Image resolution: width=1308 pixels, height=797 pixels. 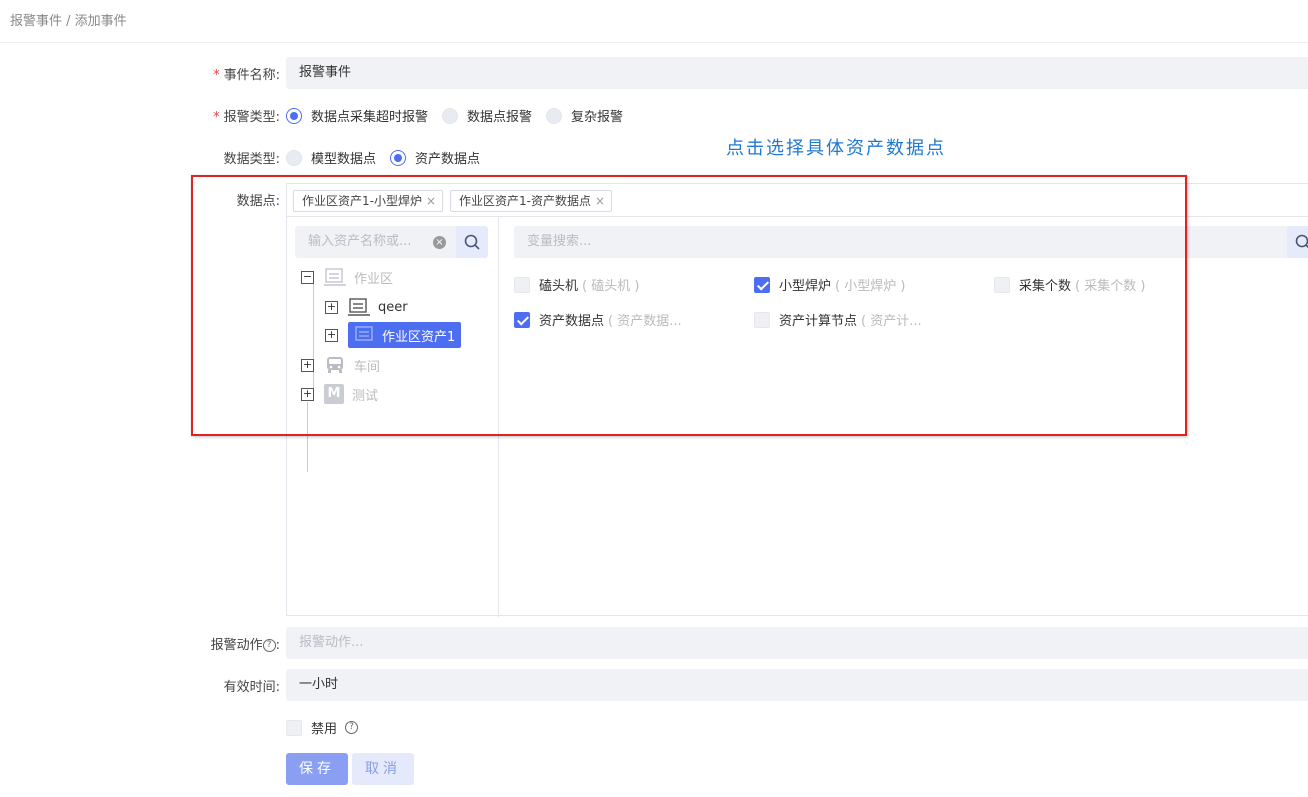 I want to click on variable-item: 采集个数( 采集个数 ), so click(x=1069, y=284).